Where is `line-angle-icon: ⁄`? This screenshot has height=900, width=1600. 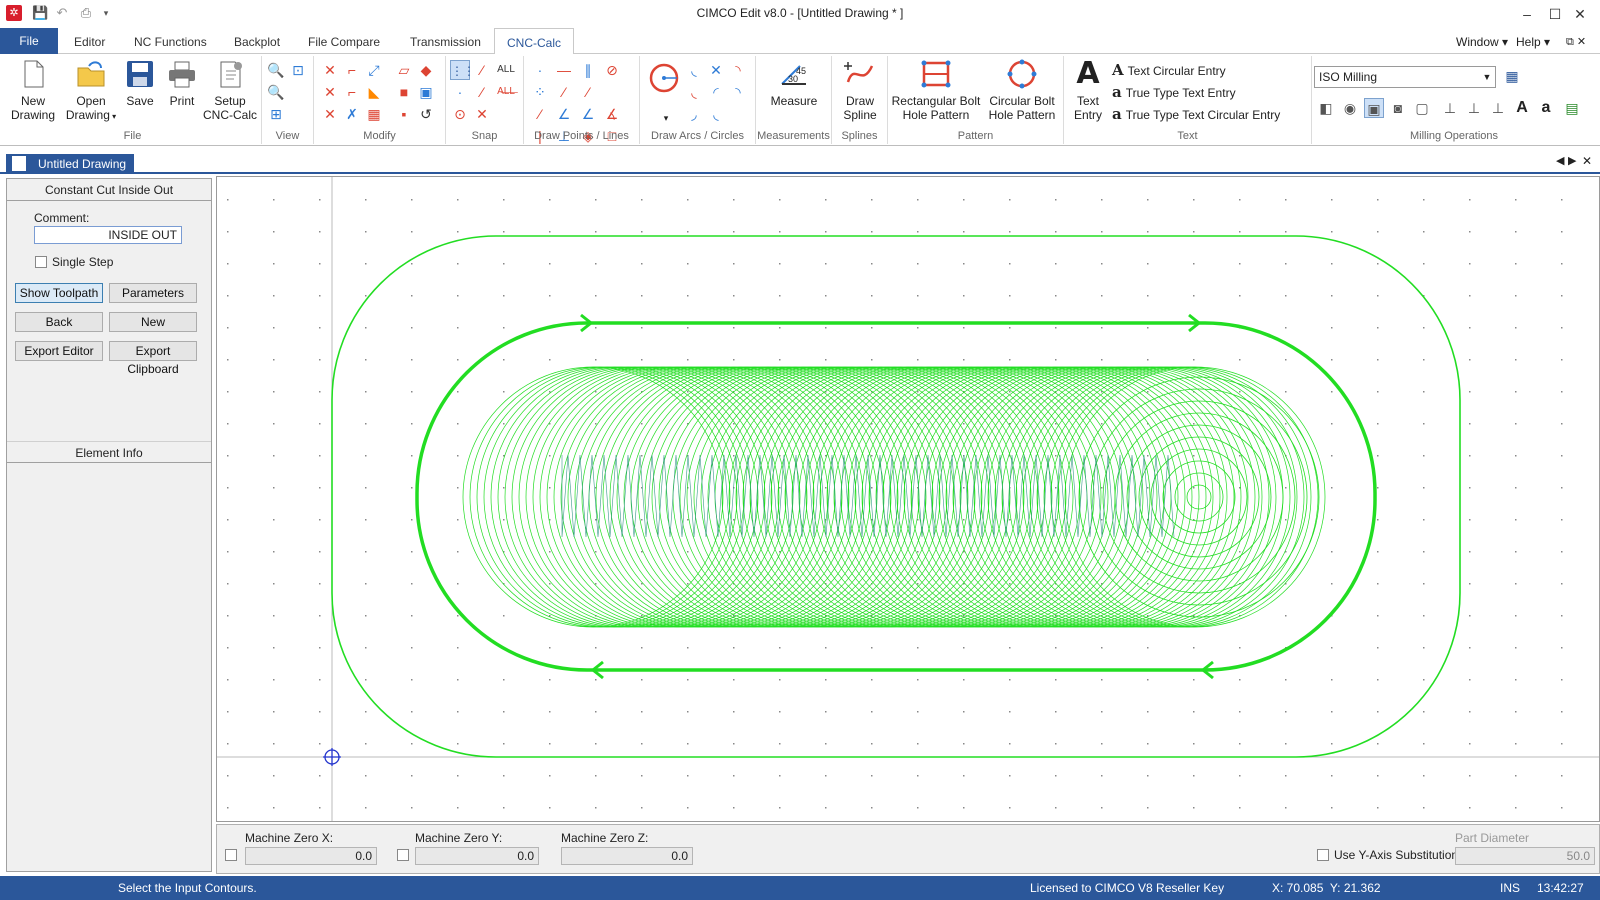
line-angle-icon: ⁄ is located at coordinates (540, 114).